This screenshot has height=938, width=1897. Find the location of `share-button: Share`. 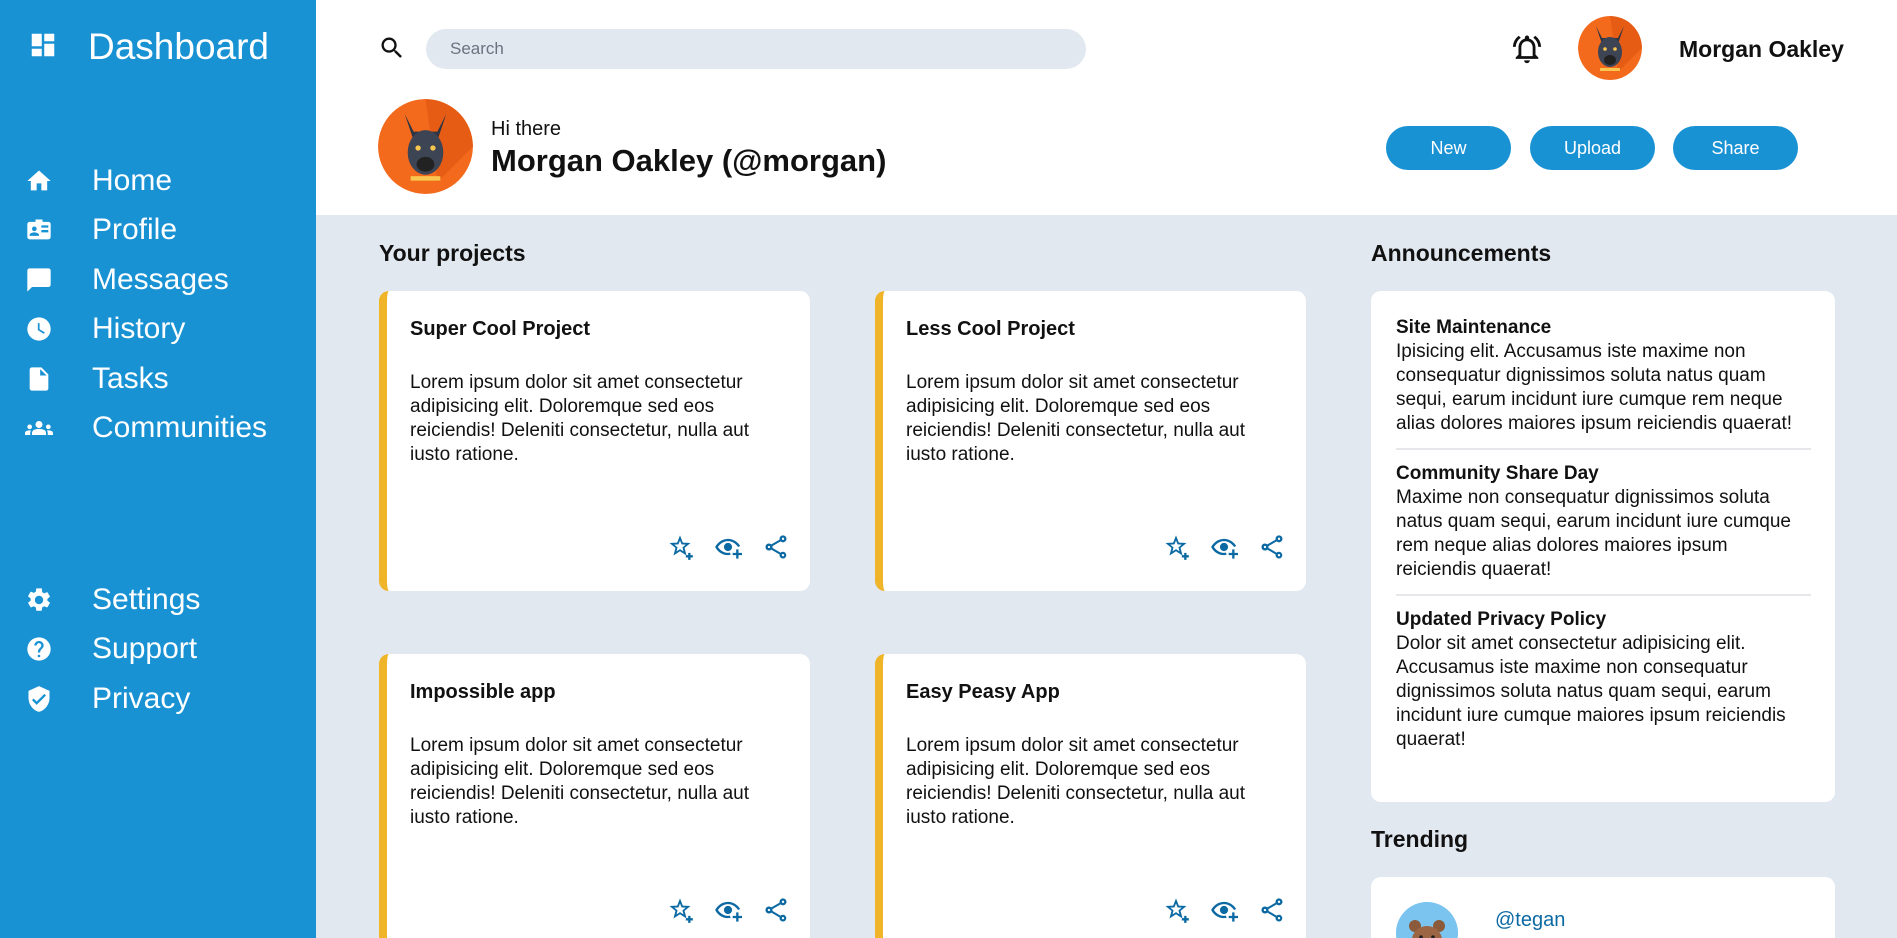

share-button: Share is located at coordinates (1735, 148).